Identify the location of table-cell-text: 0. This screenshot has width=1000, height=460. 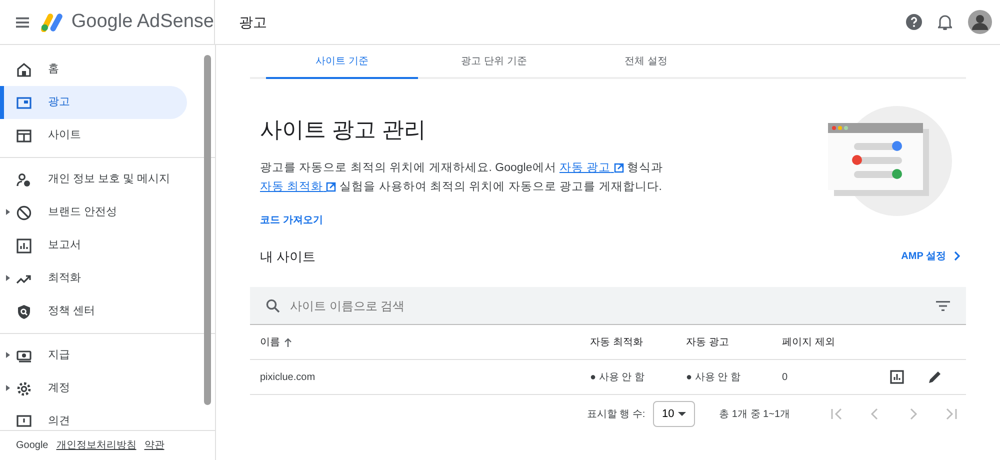
(785, 377).